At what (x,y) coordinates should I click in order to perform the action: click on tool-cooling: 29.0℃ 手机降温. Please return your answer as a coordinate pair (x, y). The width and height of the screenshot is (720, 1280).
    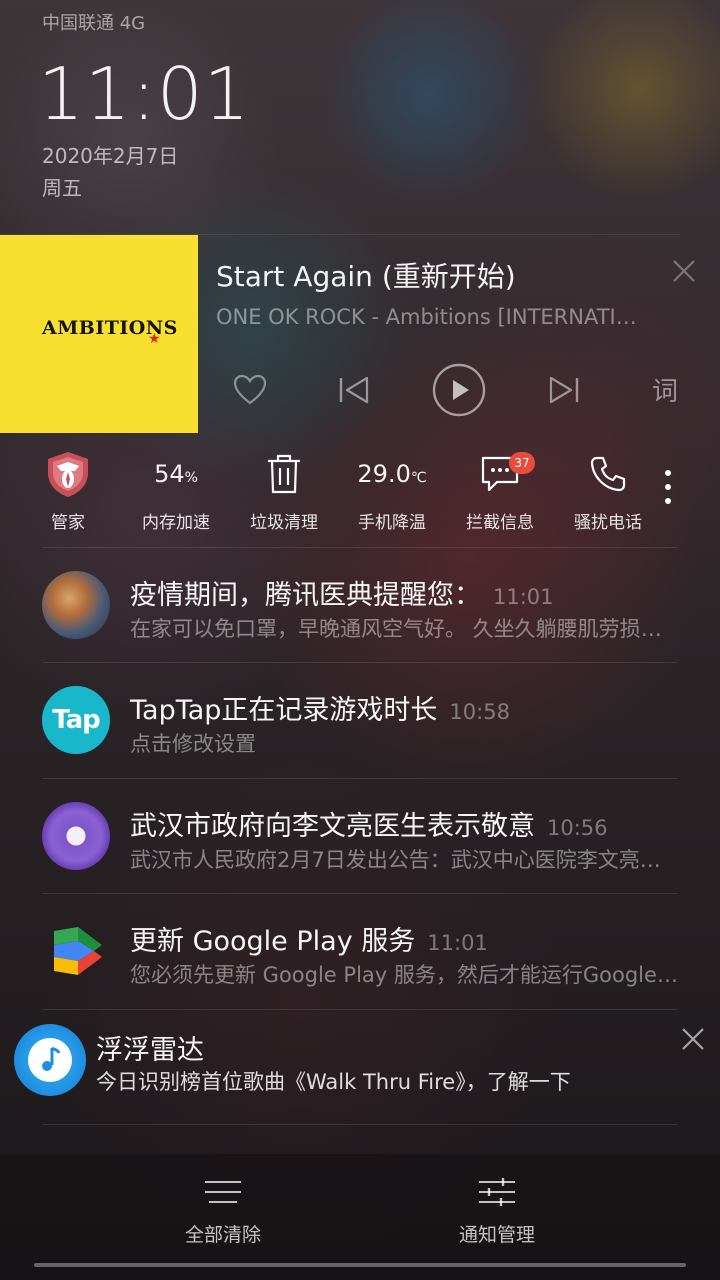
    Looking at the image, I should click on (392, 490).